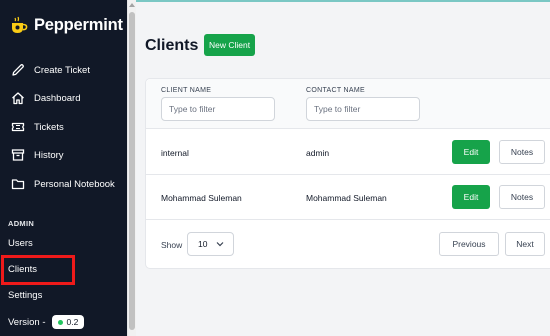  I want to click on status-dot-icon, so click(60, 322).